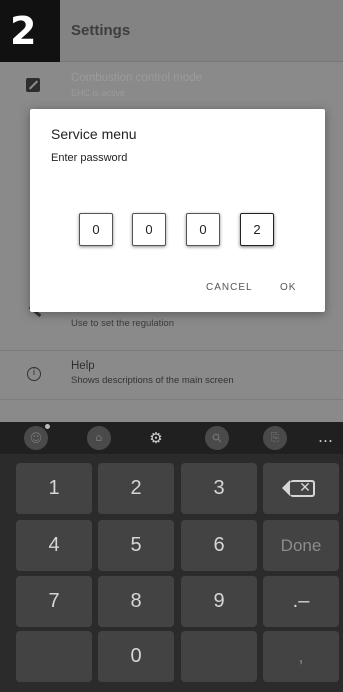 This screenshot has height=692, width=343. Describe the element at coordinates (152, 380) in the screenshot. I see `setting-item-subtitle: Shows descriptions of the main screen` at that location.